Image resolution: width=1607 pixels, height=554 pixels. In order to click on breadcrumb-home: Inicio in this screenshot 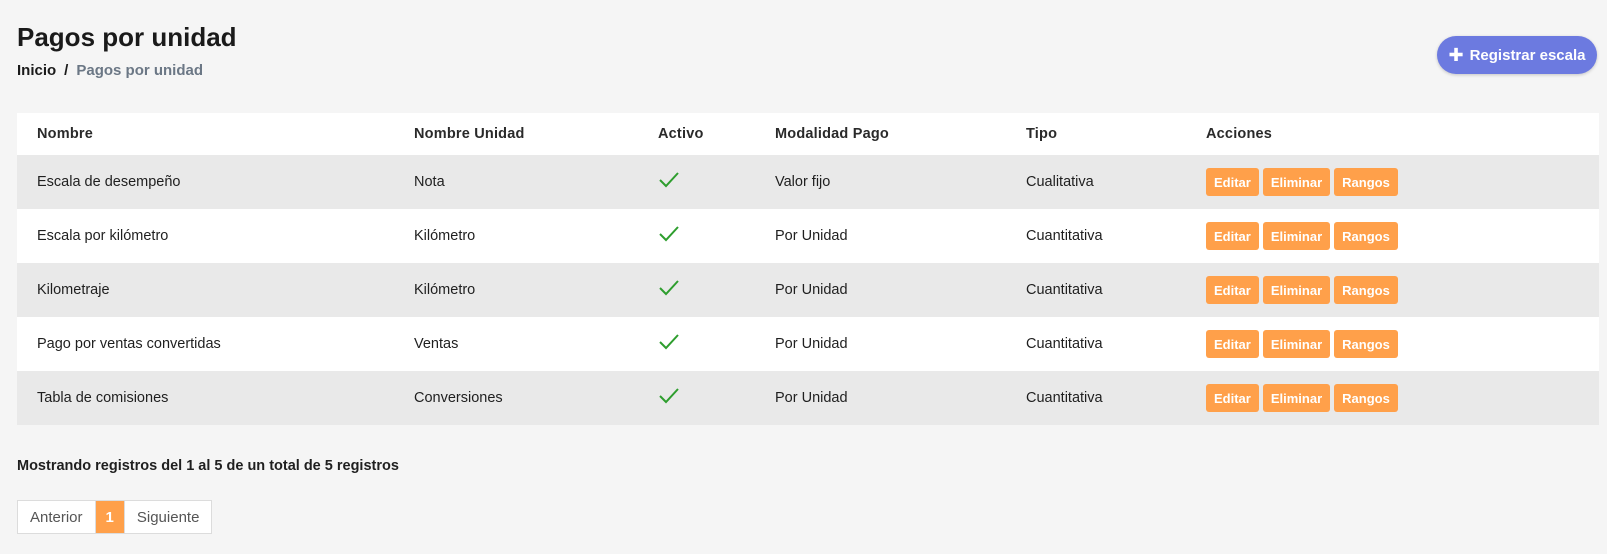, I will do `click(36, 70)`.